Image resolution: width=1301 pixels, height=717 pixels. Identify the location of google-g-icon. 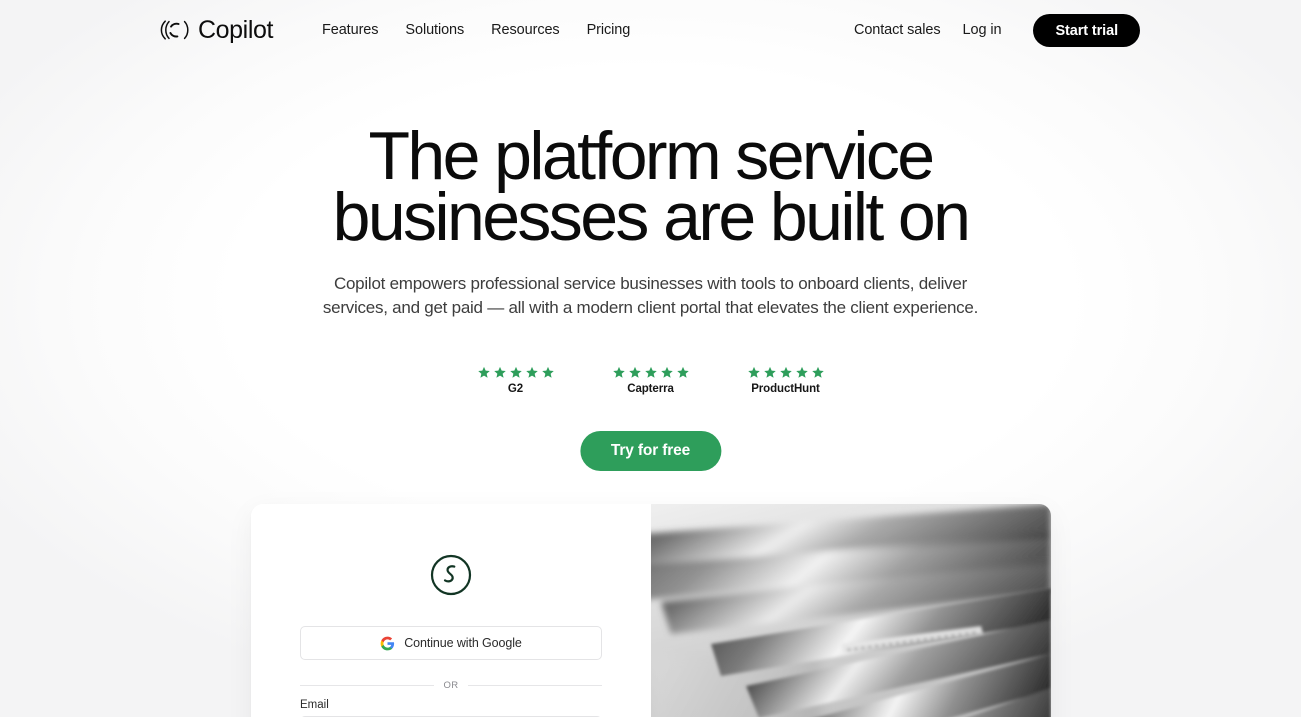
(387, 643).